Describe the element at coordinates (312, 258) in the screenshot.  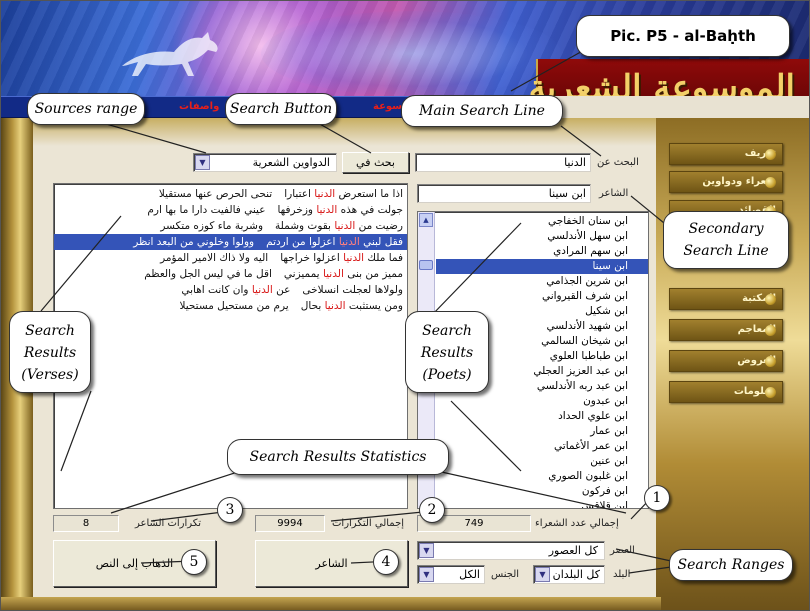
I see `verse-text: اعزلوا خراجها` at that location.